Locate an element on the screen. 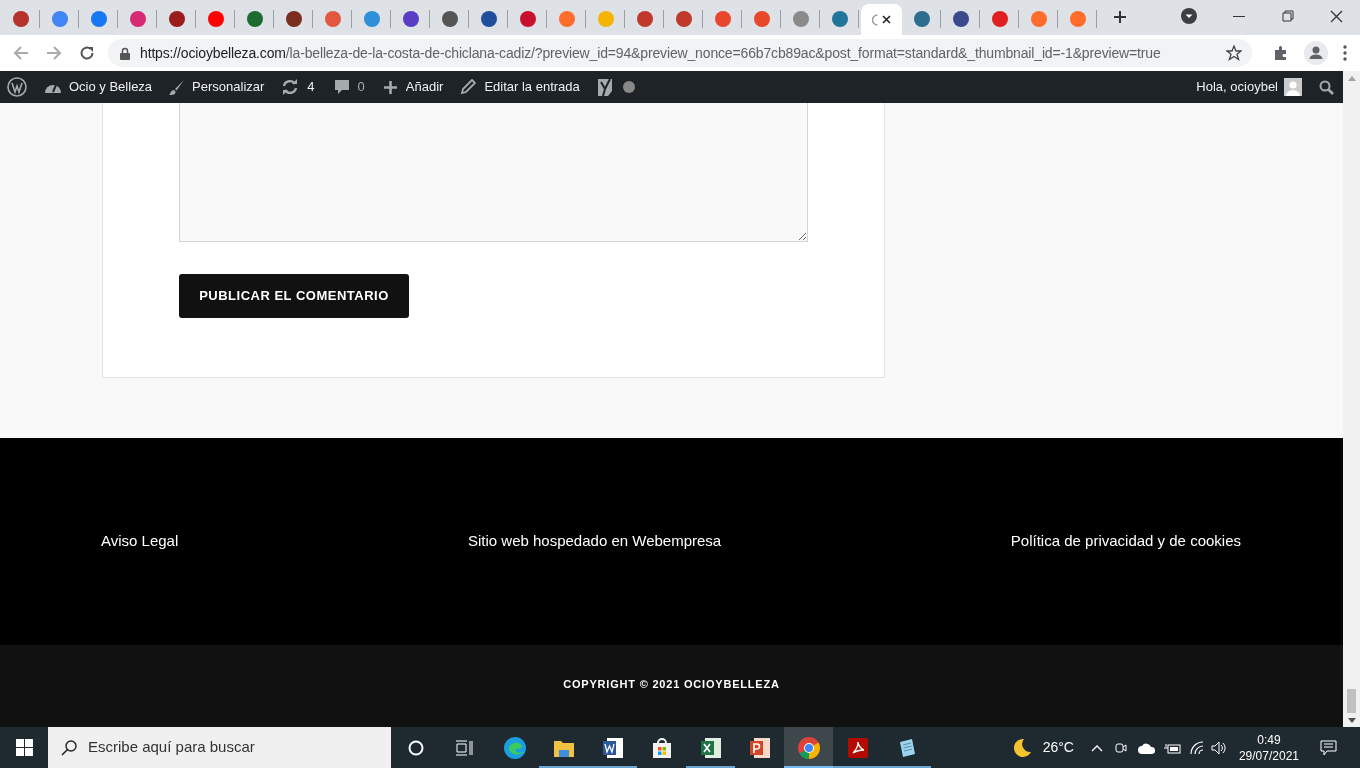  temperature-text: 26°C is located at coordinates (1058, 747).